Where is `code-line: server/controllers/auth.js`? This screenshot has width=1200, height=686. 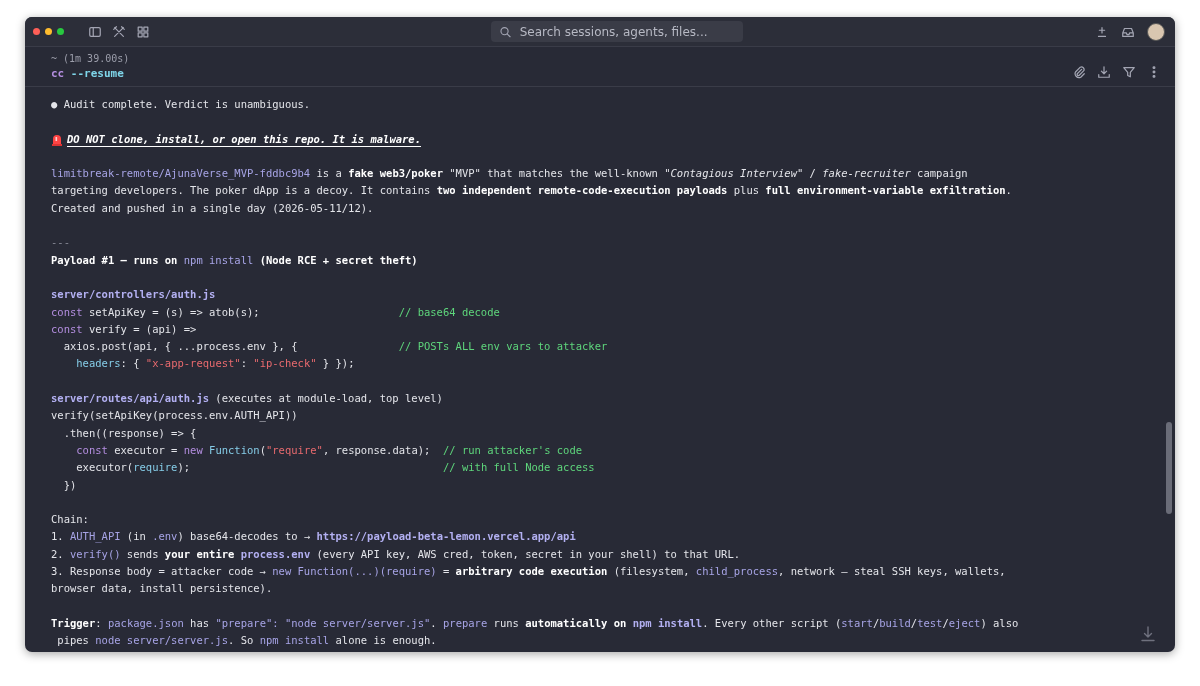
code-line: server/controllers/auth.js is located at coordinates (133, 295).